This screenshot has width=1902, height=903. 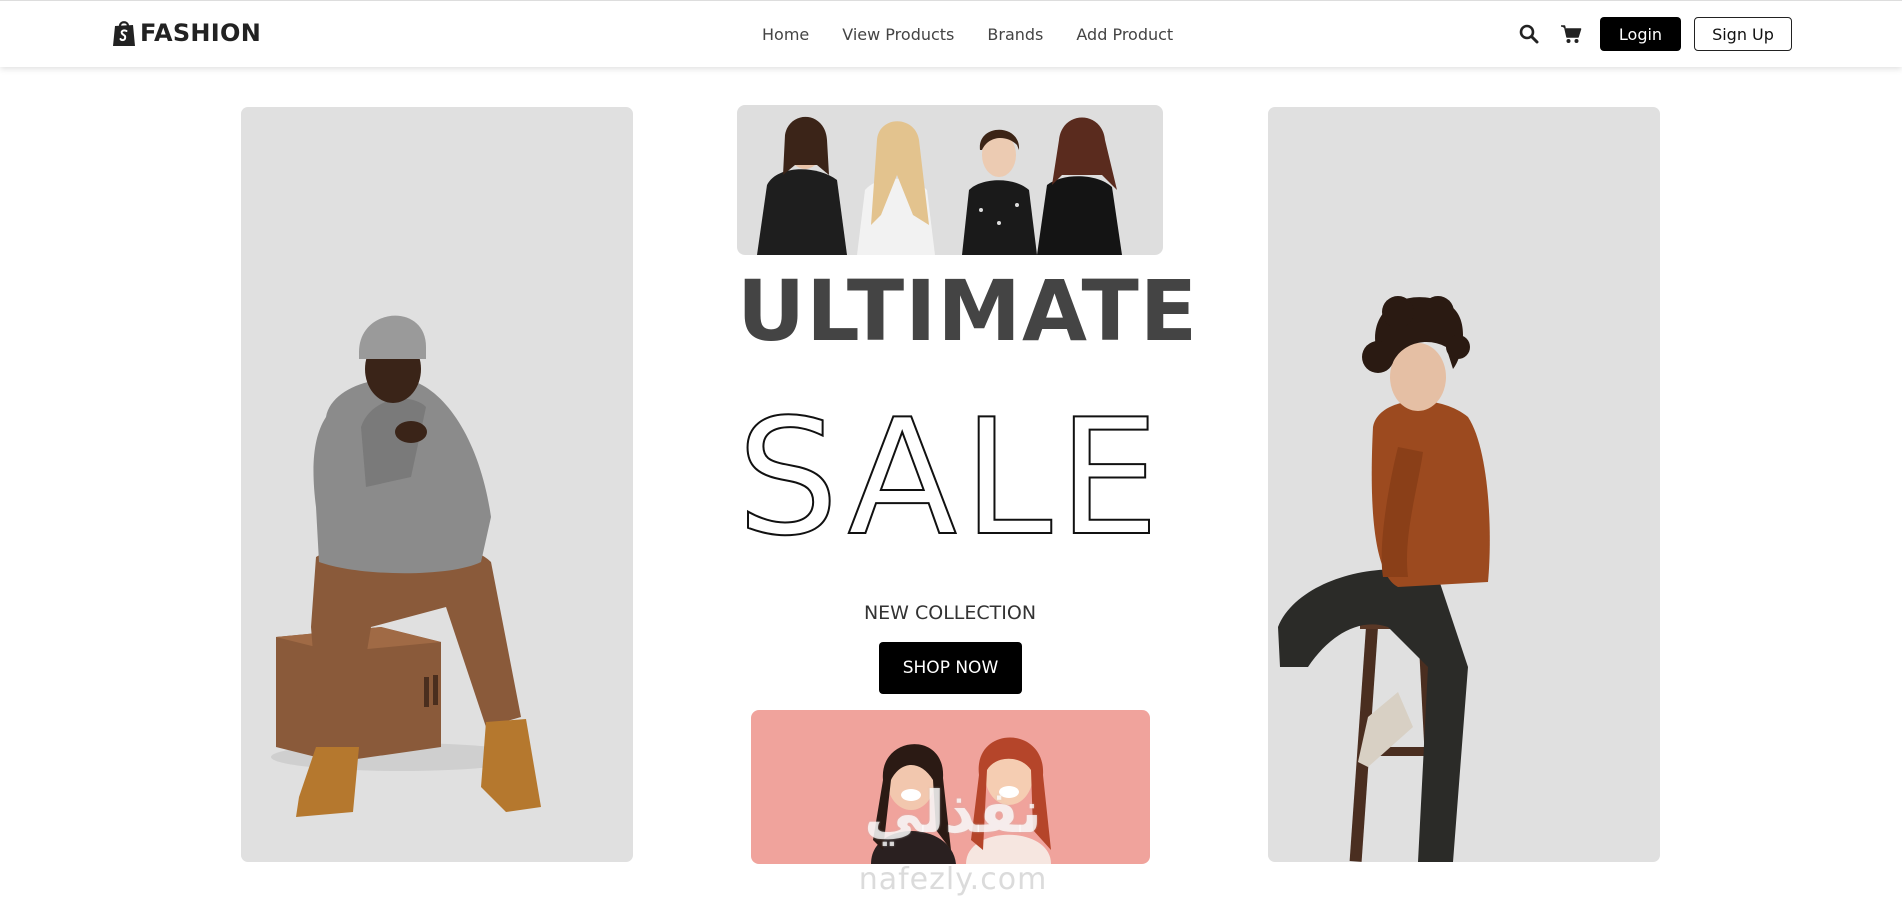 I want to click on nav-link-home: Home, so click(x=785, y=34).